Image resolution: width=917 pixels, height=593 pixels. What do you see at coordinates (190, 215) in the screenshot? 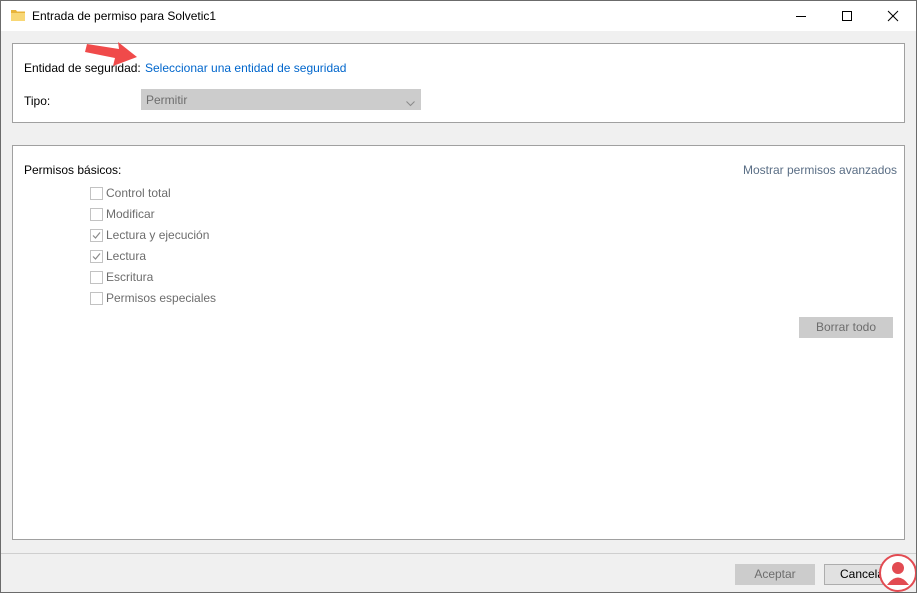
I see `permission-modify: Modificar` at bounding box center [190, 215].